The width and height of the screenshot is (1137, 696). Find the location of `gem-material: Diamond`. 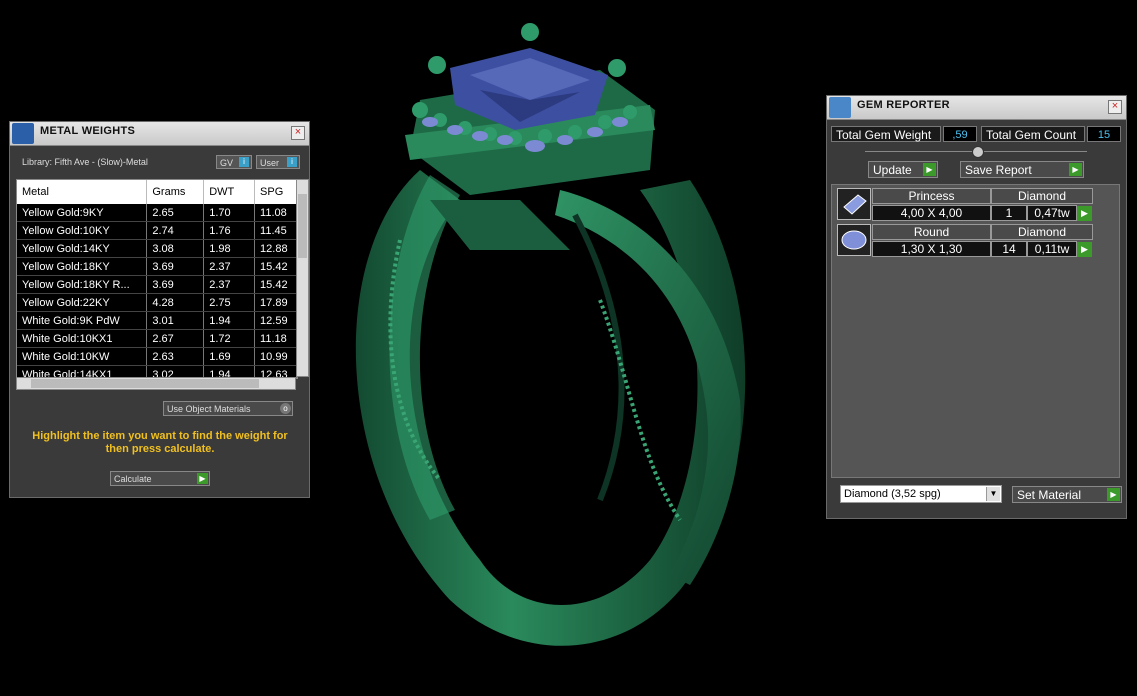

gem-material: Diamond is located at coordinates (1042, 232).